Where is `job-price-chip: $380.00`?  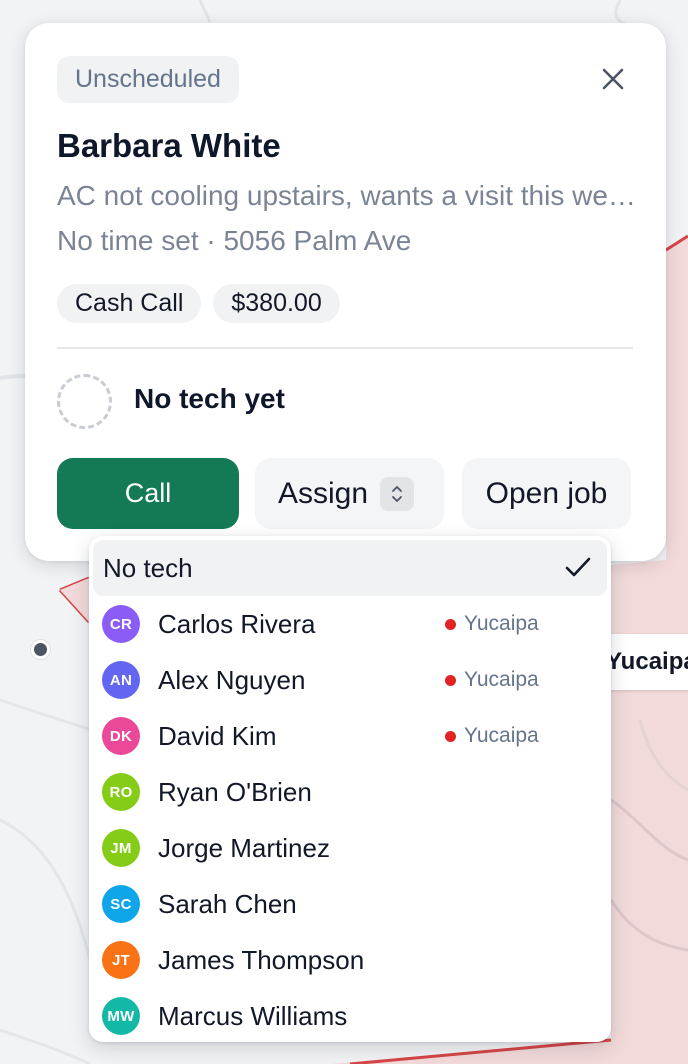
job-price-chip: $380.00 is located at coordinates (276, 303).